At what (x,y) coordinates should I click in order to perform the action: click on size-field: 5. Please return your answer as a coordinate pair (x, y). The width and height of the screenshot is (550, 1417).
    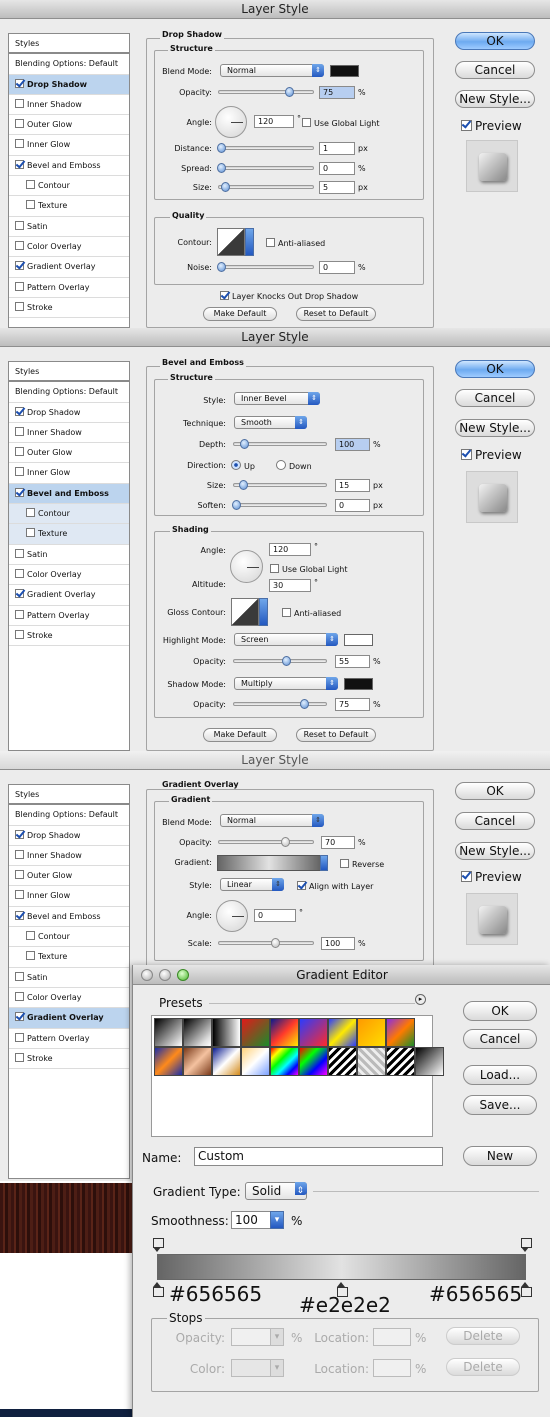
    Looking at the image, I should click on (337, 187).